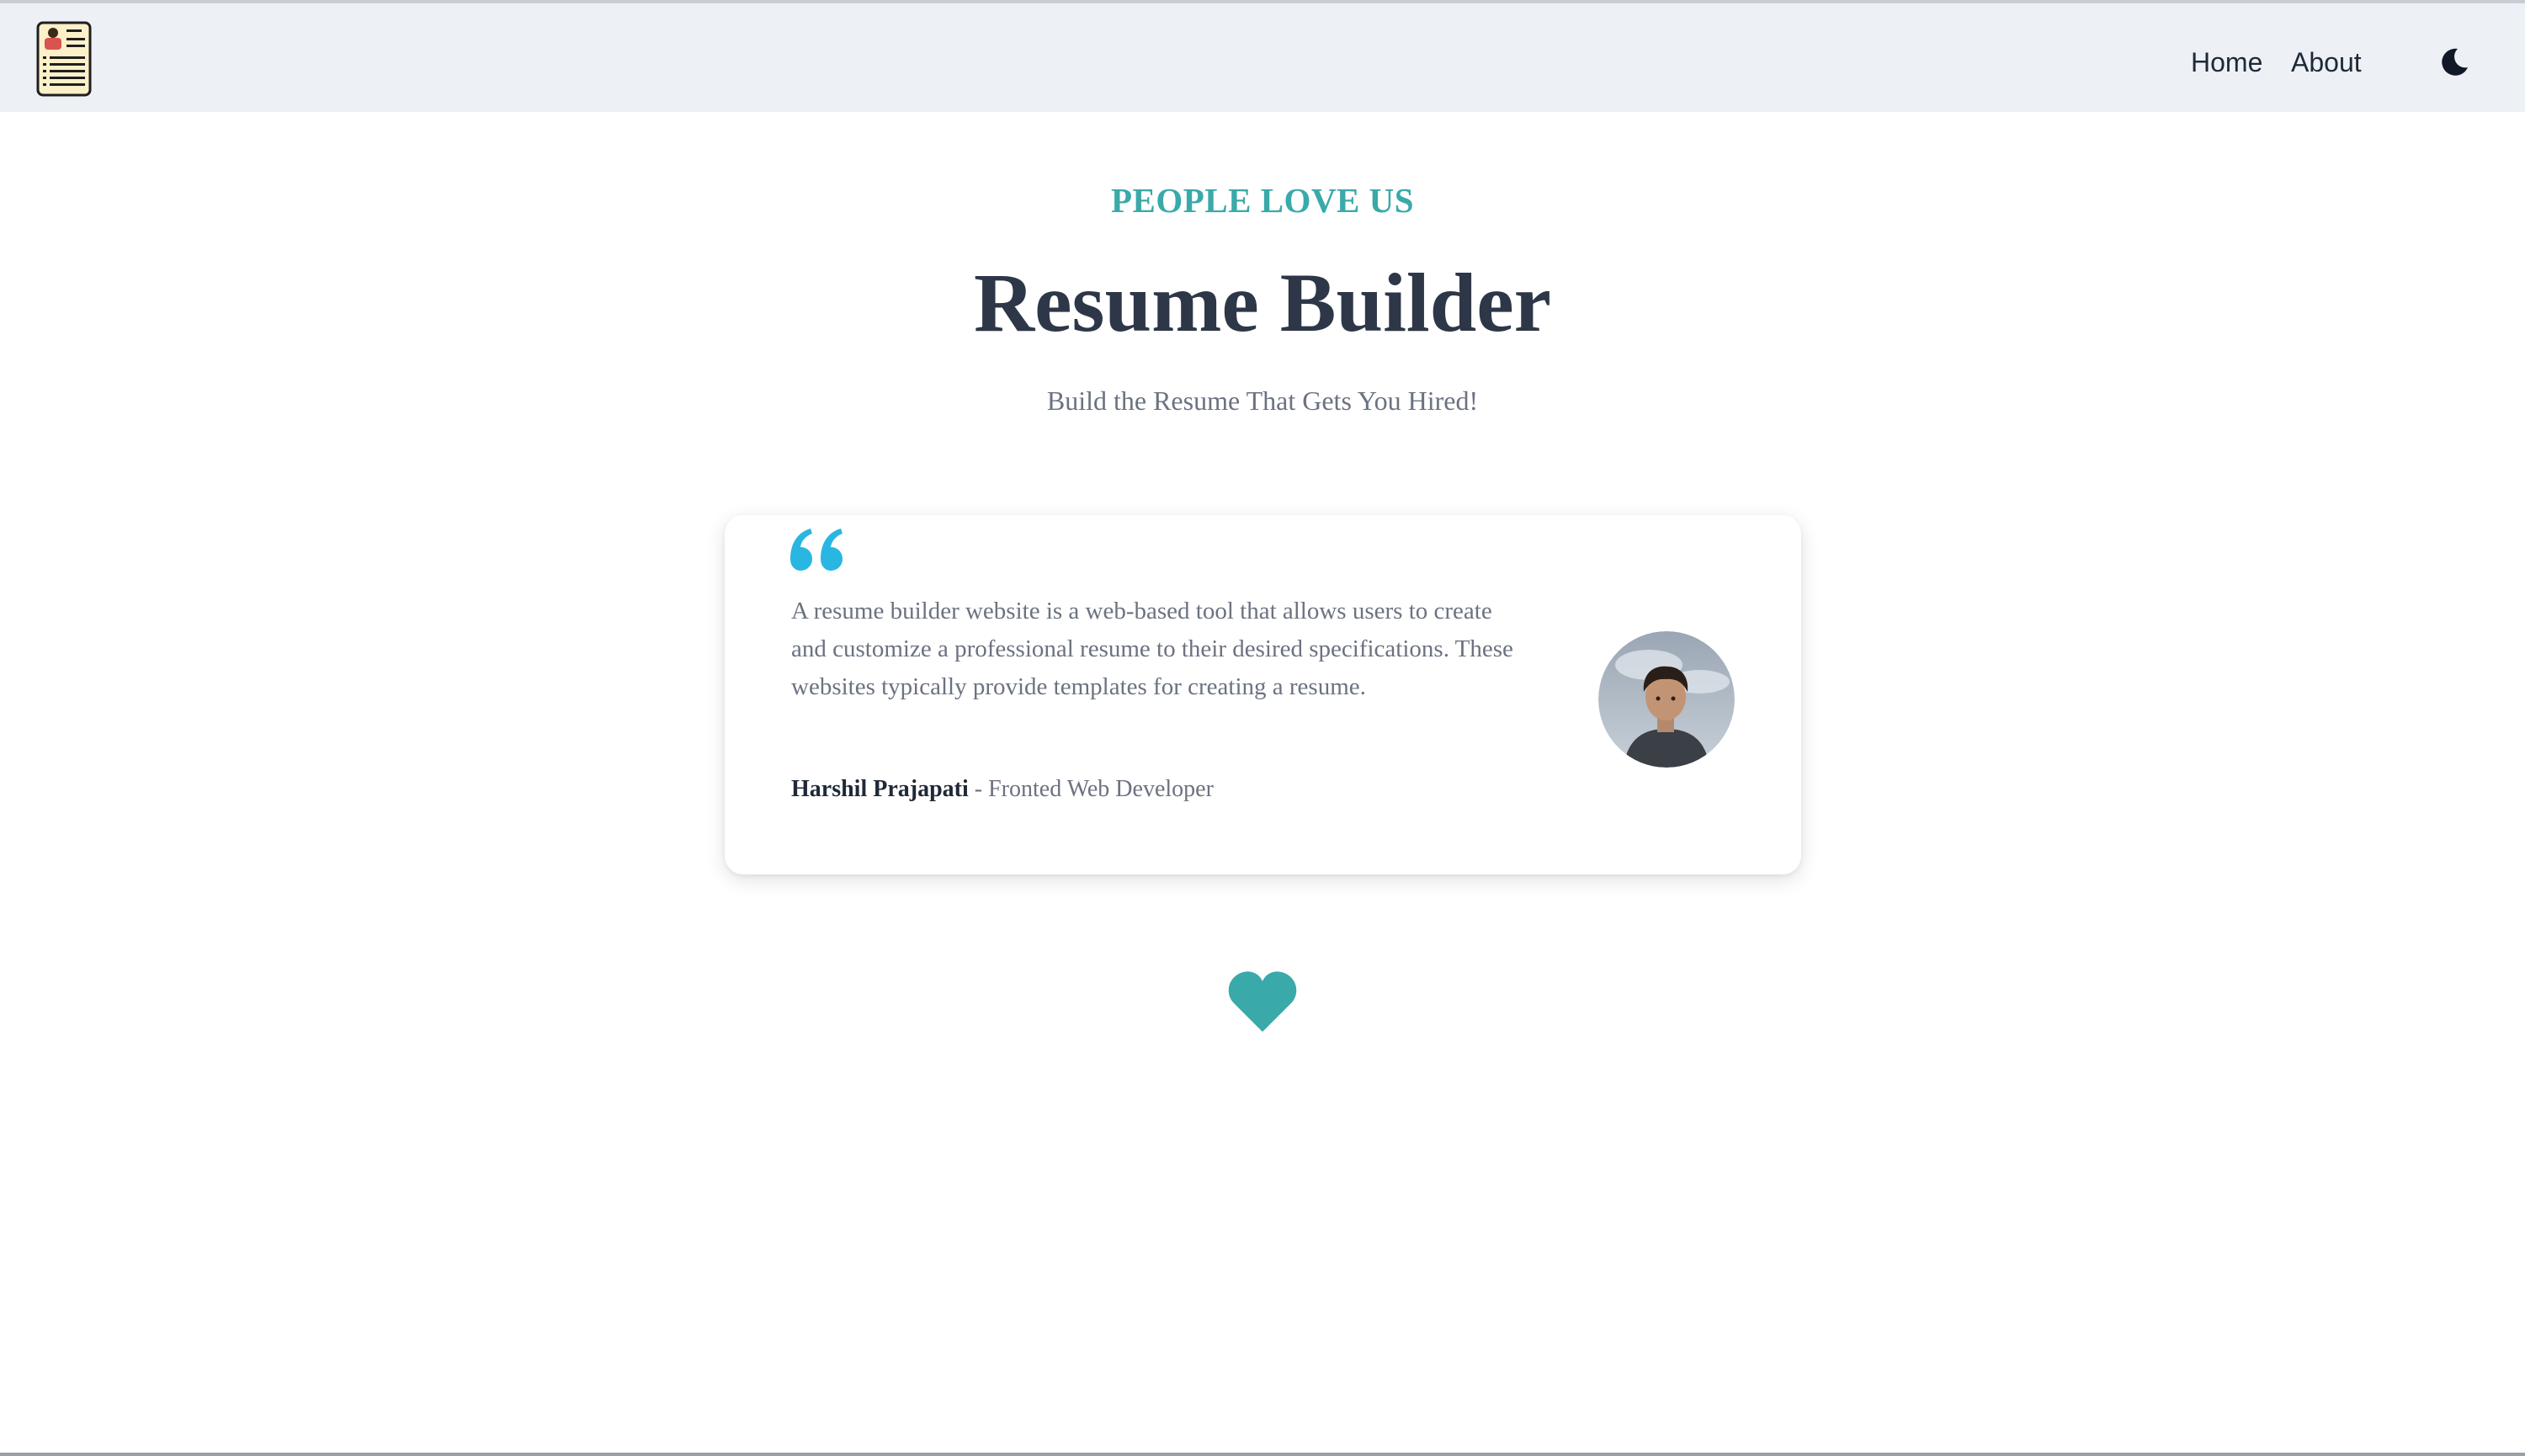 This screenshot has height=1456, width=2525. What do you see at coordinates (2454, 62) in the screenshot?
I see `moon-icon` at bounding box center [2454, 62].